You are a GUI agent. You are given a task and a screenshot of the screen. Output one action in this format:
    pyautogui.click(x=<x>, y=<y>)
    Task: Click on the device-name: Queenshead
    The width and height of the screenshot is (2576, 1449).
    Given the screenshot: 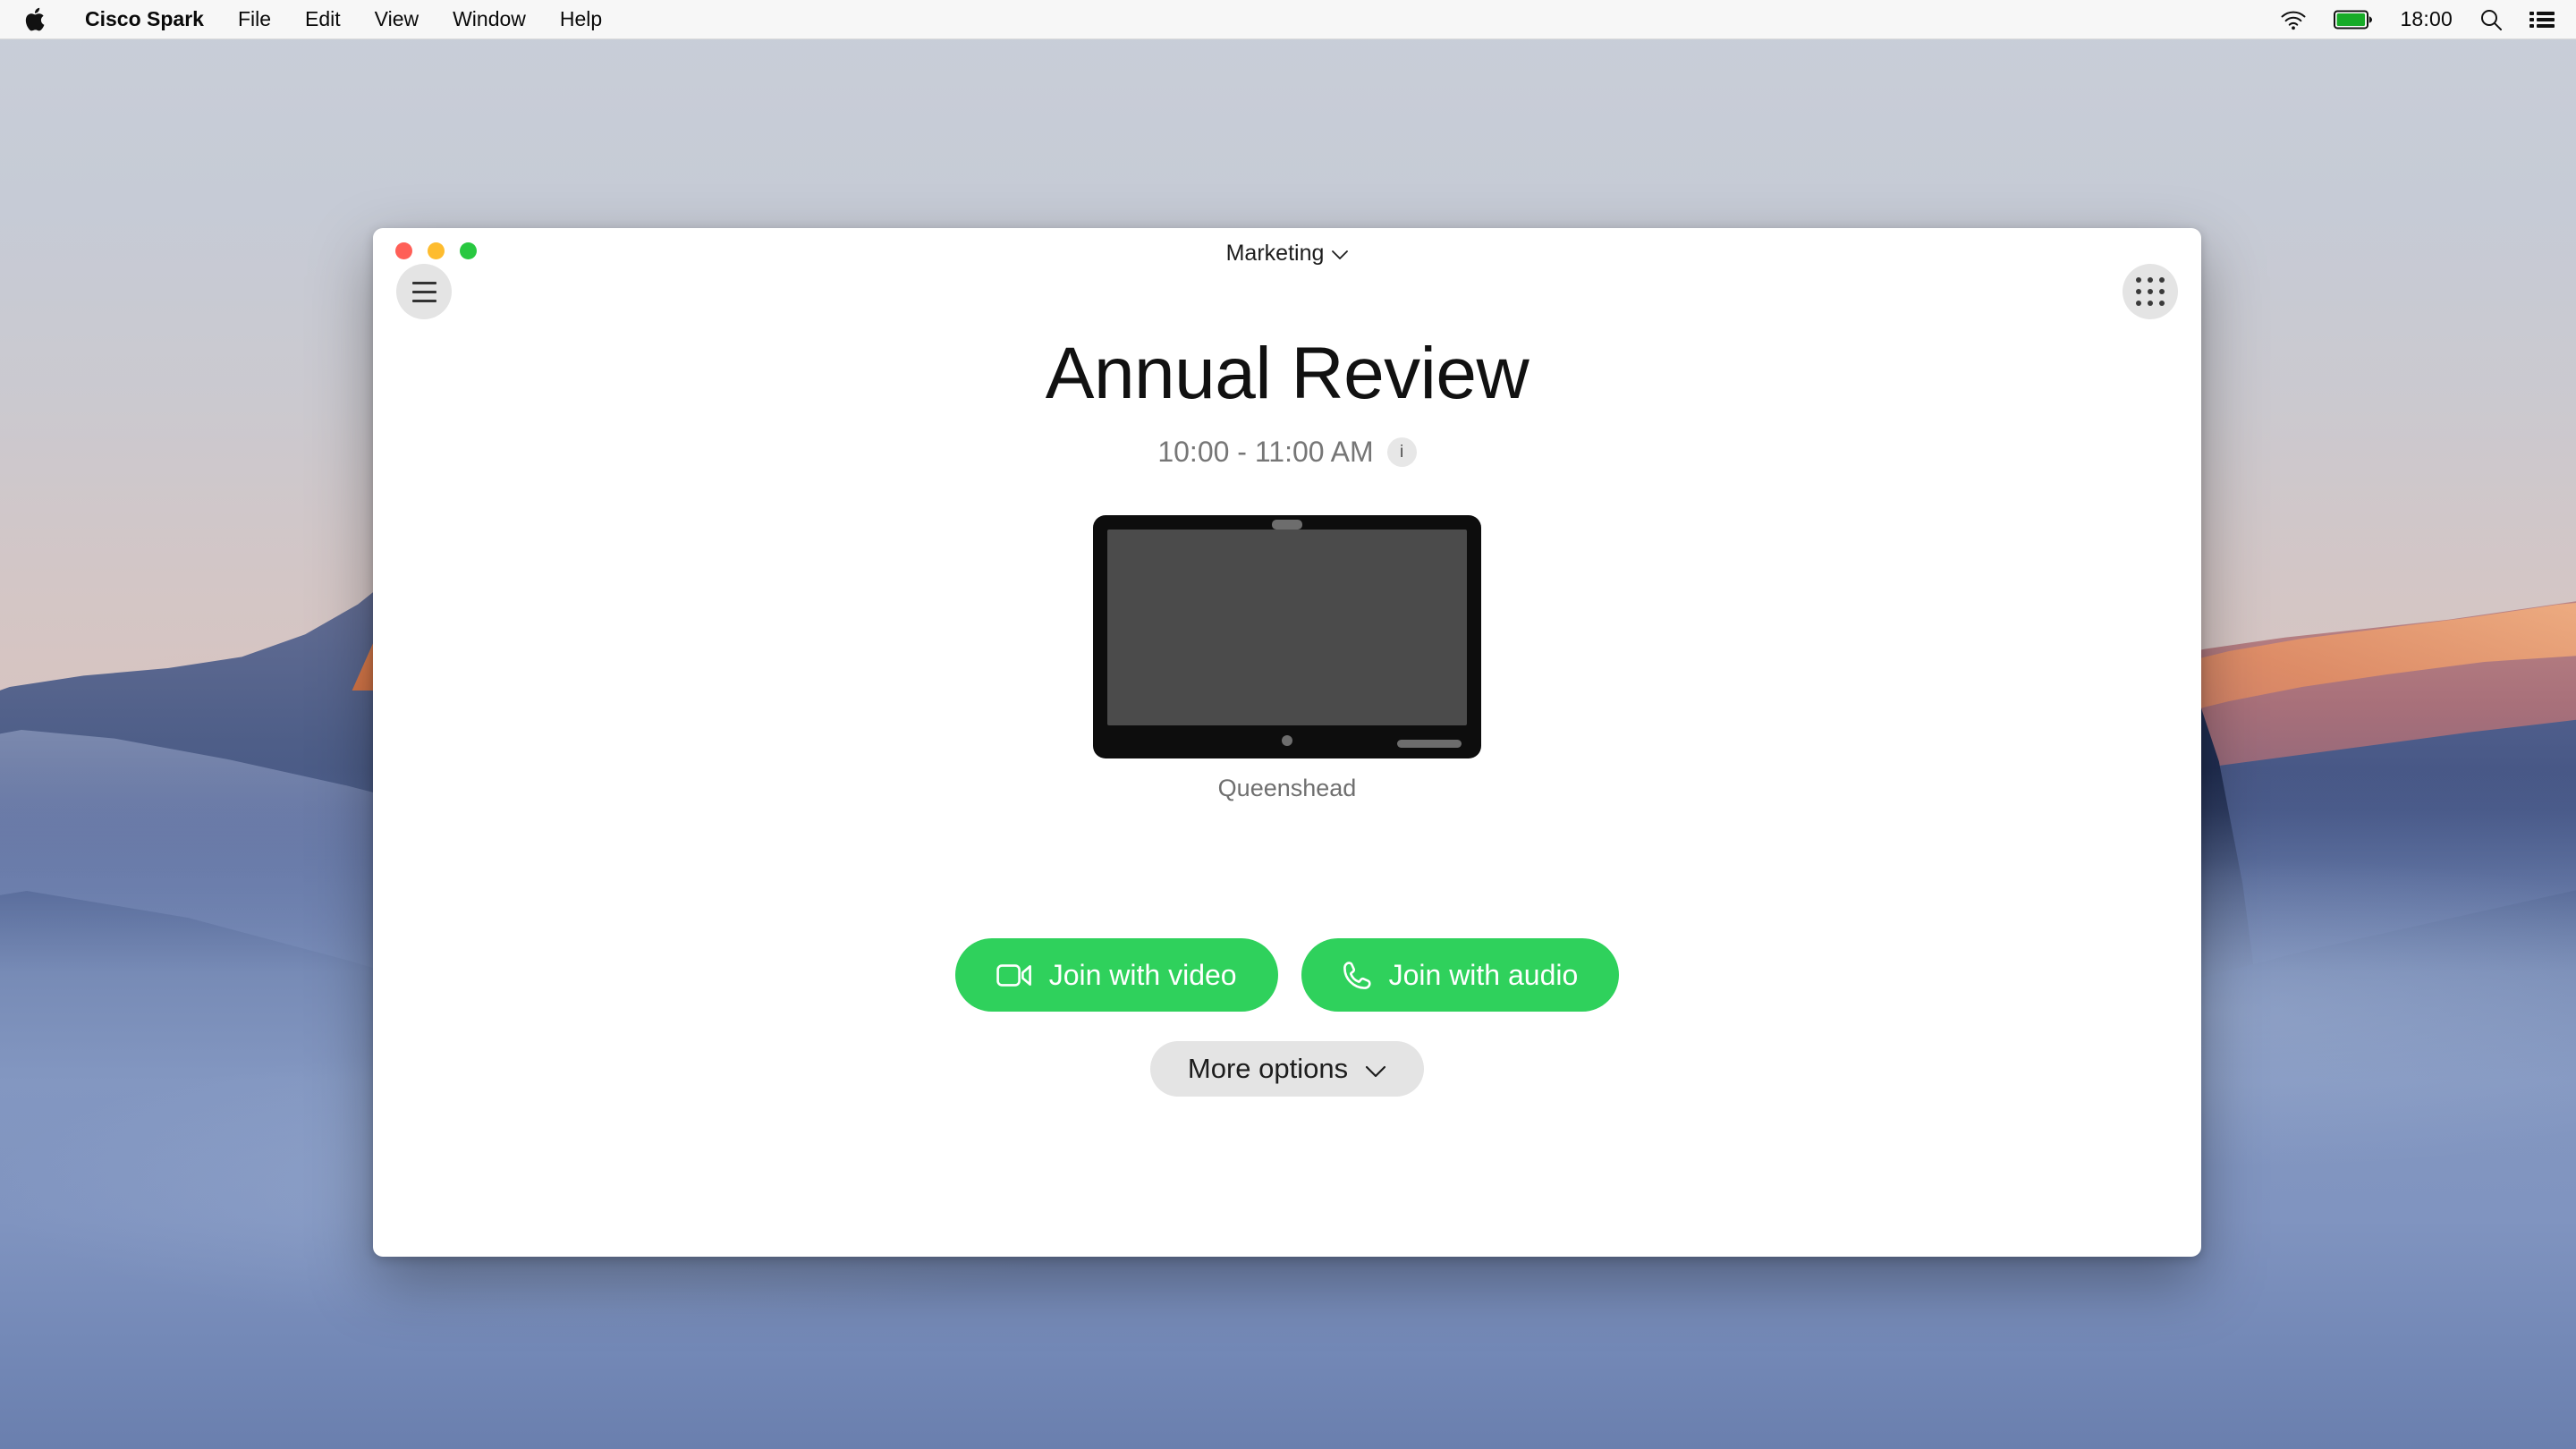 What is the action you would take?
    pyautogui.click(x=1287, y=788)
    